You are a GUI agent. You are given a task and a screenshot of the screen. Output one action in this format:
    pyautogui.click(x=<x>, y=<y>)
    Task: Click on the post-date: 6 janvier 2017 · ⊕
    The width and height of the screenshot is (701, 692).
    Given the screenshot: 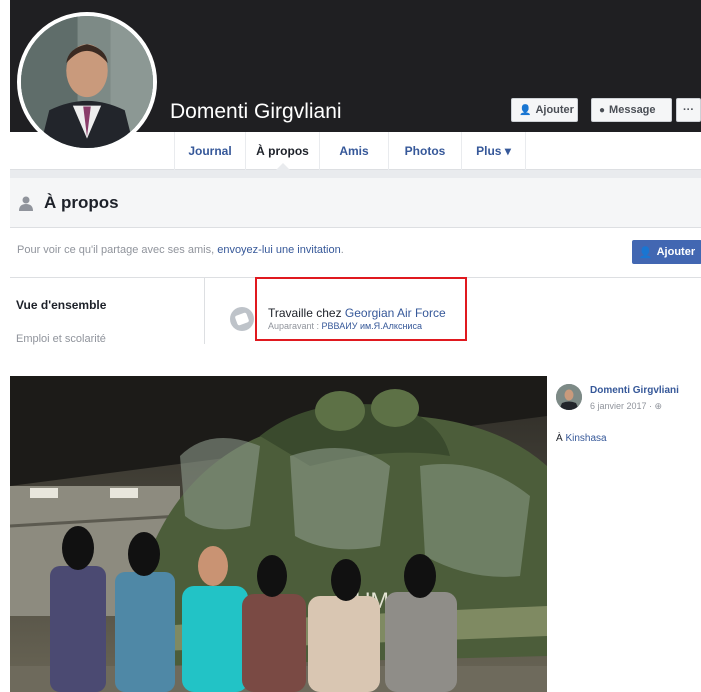 What is the action you would take?
    pyautogui.click(x=626, y=406)
    